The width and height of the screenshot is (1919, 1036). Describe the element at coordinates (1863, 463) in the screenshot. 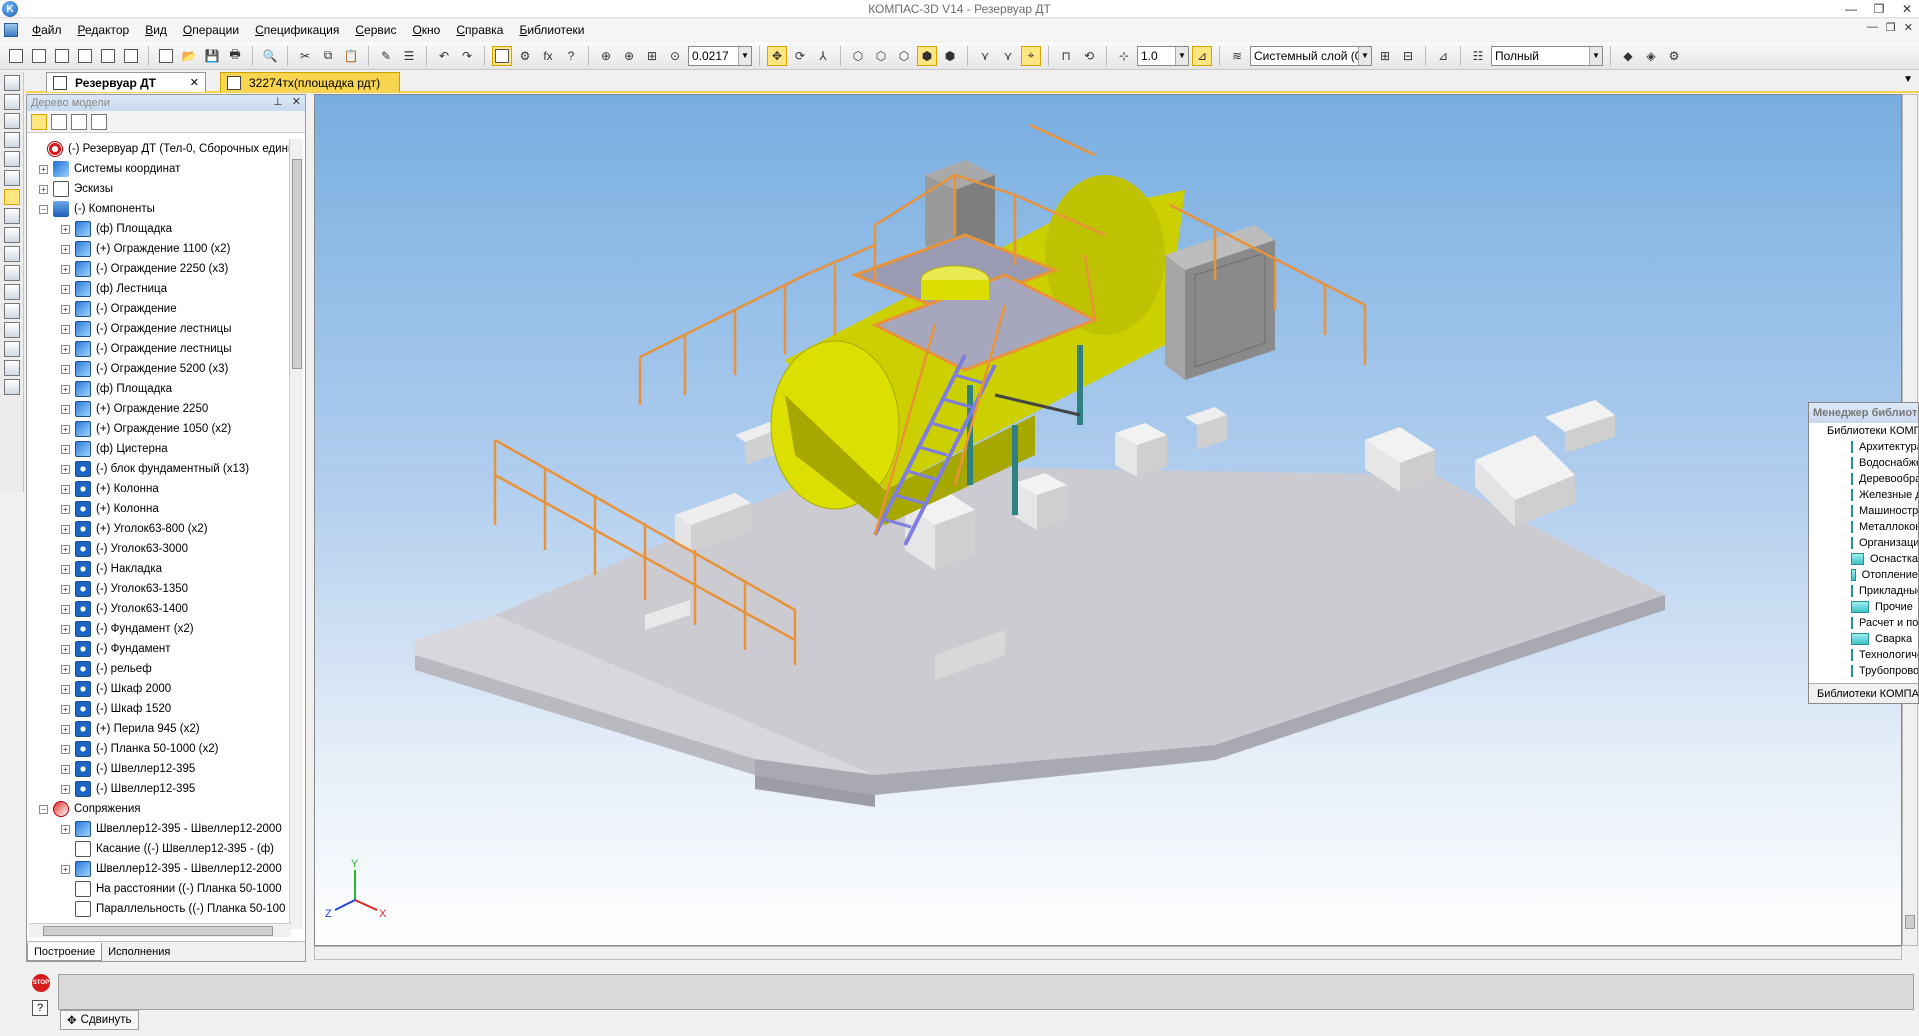

I see `library-item: Водоснабжение и канализация` at that location.